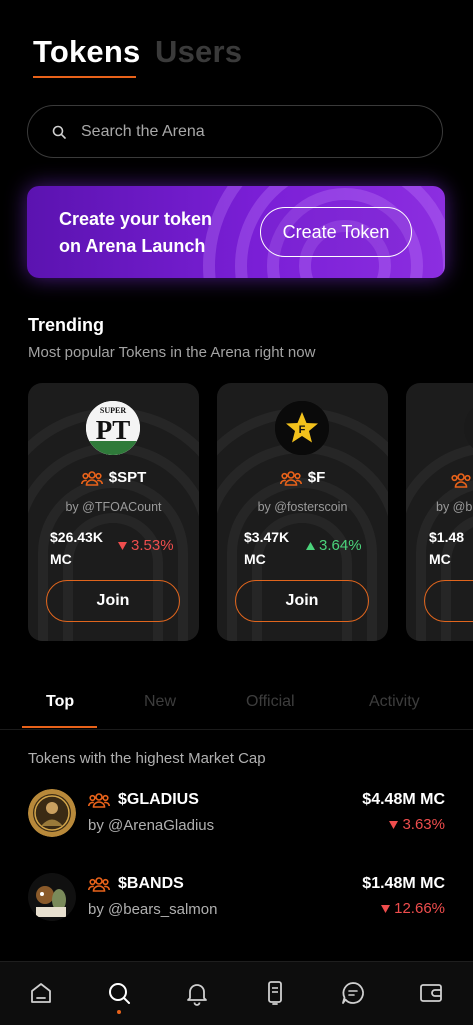 This screenshot has height=1025, width=473. I want to click on ticker-row: $SPT, so click(113, 477).